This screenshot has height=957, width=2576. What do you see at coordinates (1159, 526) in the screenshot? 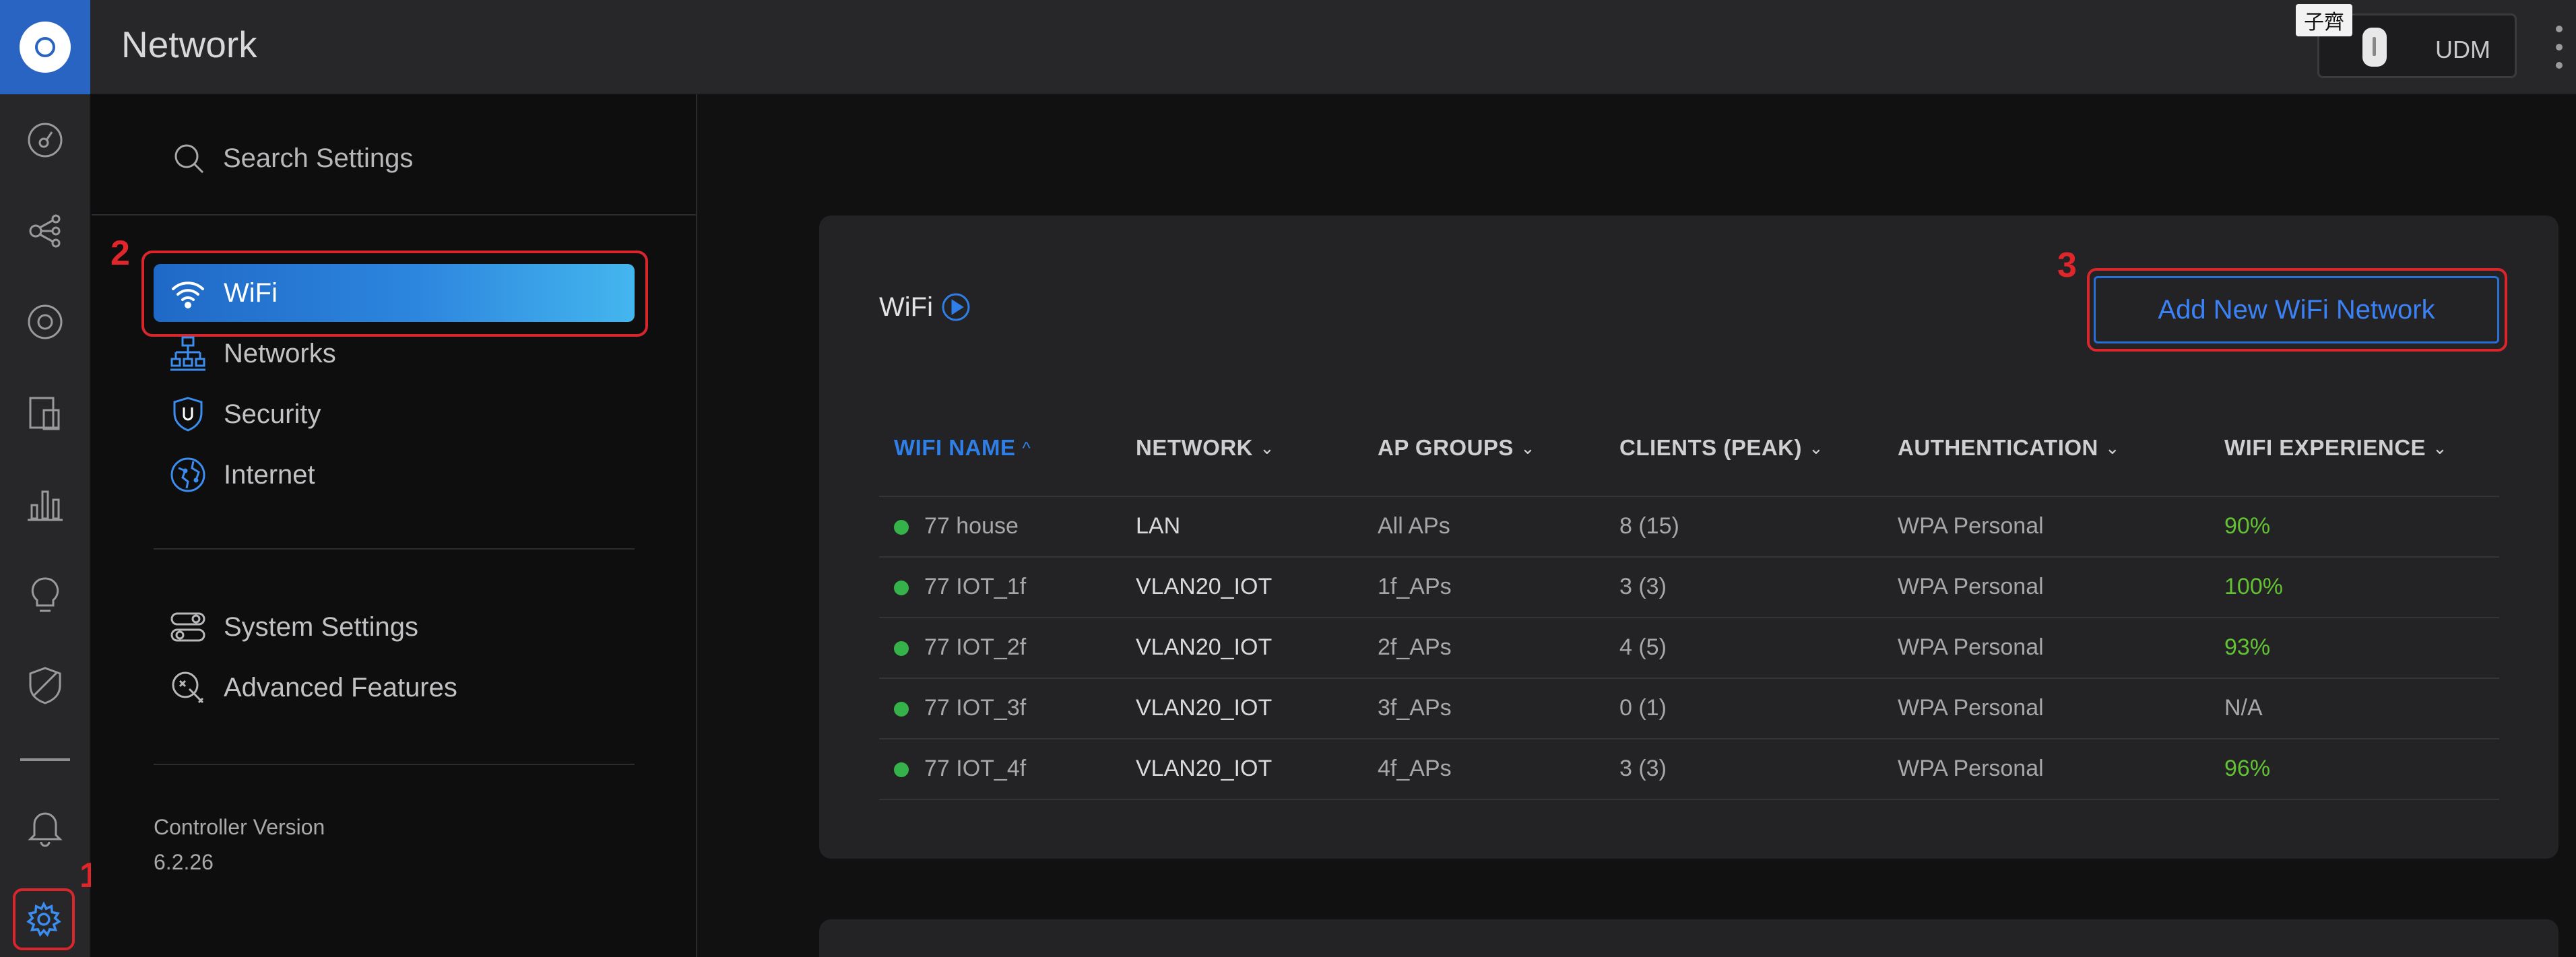
I see `cell-network: LAN` at bounding box center [1159, 526].